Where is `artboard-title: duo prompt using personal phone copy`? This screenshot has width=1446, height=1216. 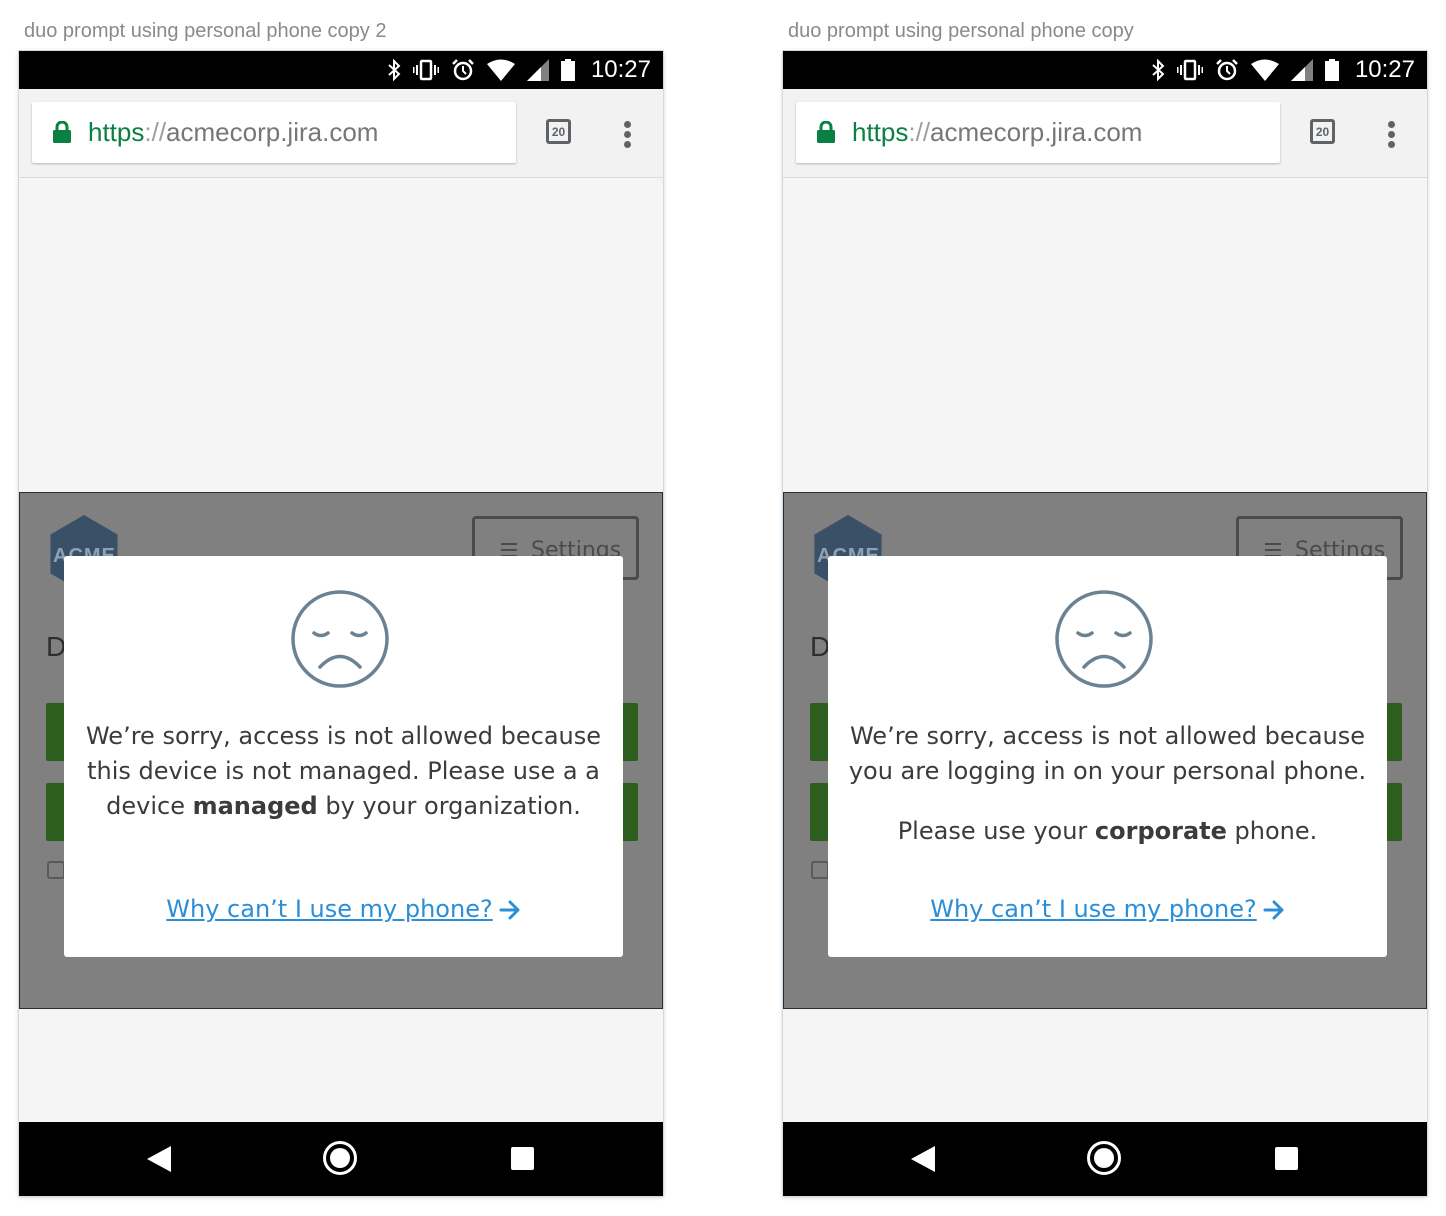
artboard-title: duo prompt using personal phone copy is located at coordinates (961, 31).